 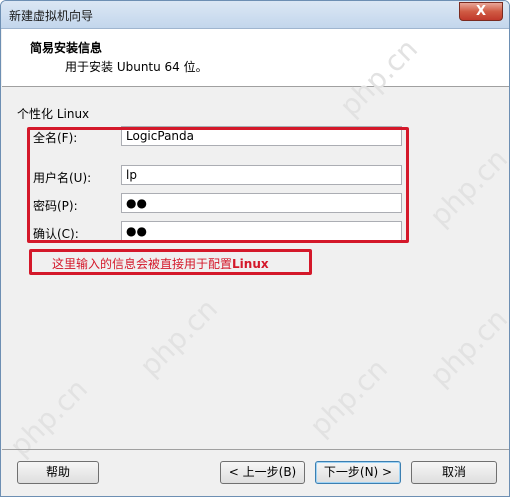 What do you see at coordinates (358, 472) in the screenshot?
I see `next-button: 下一步(N) >` at bounding box center [358, 472].